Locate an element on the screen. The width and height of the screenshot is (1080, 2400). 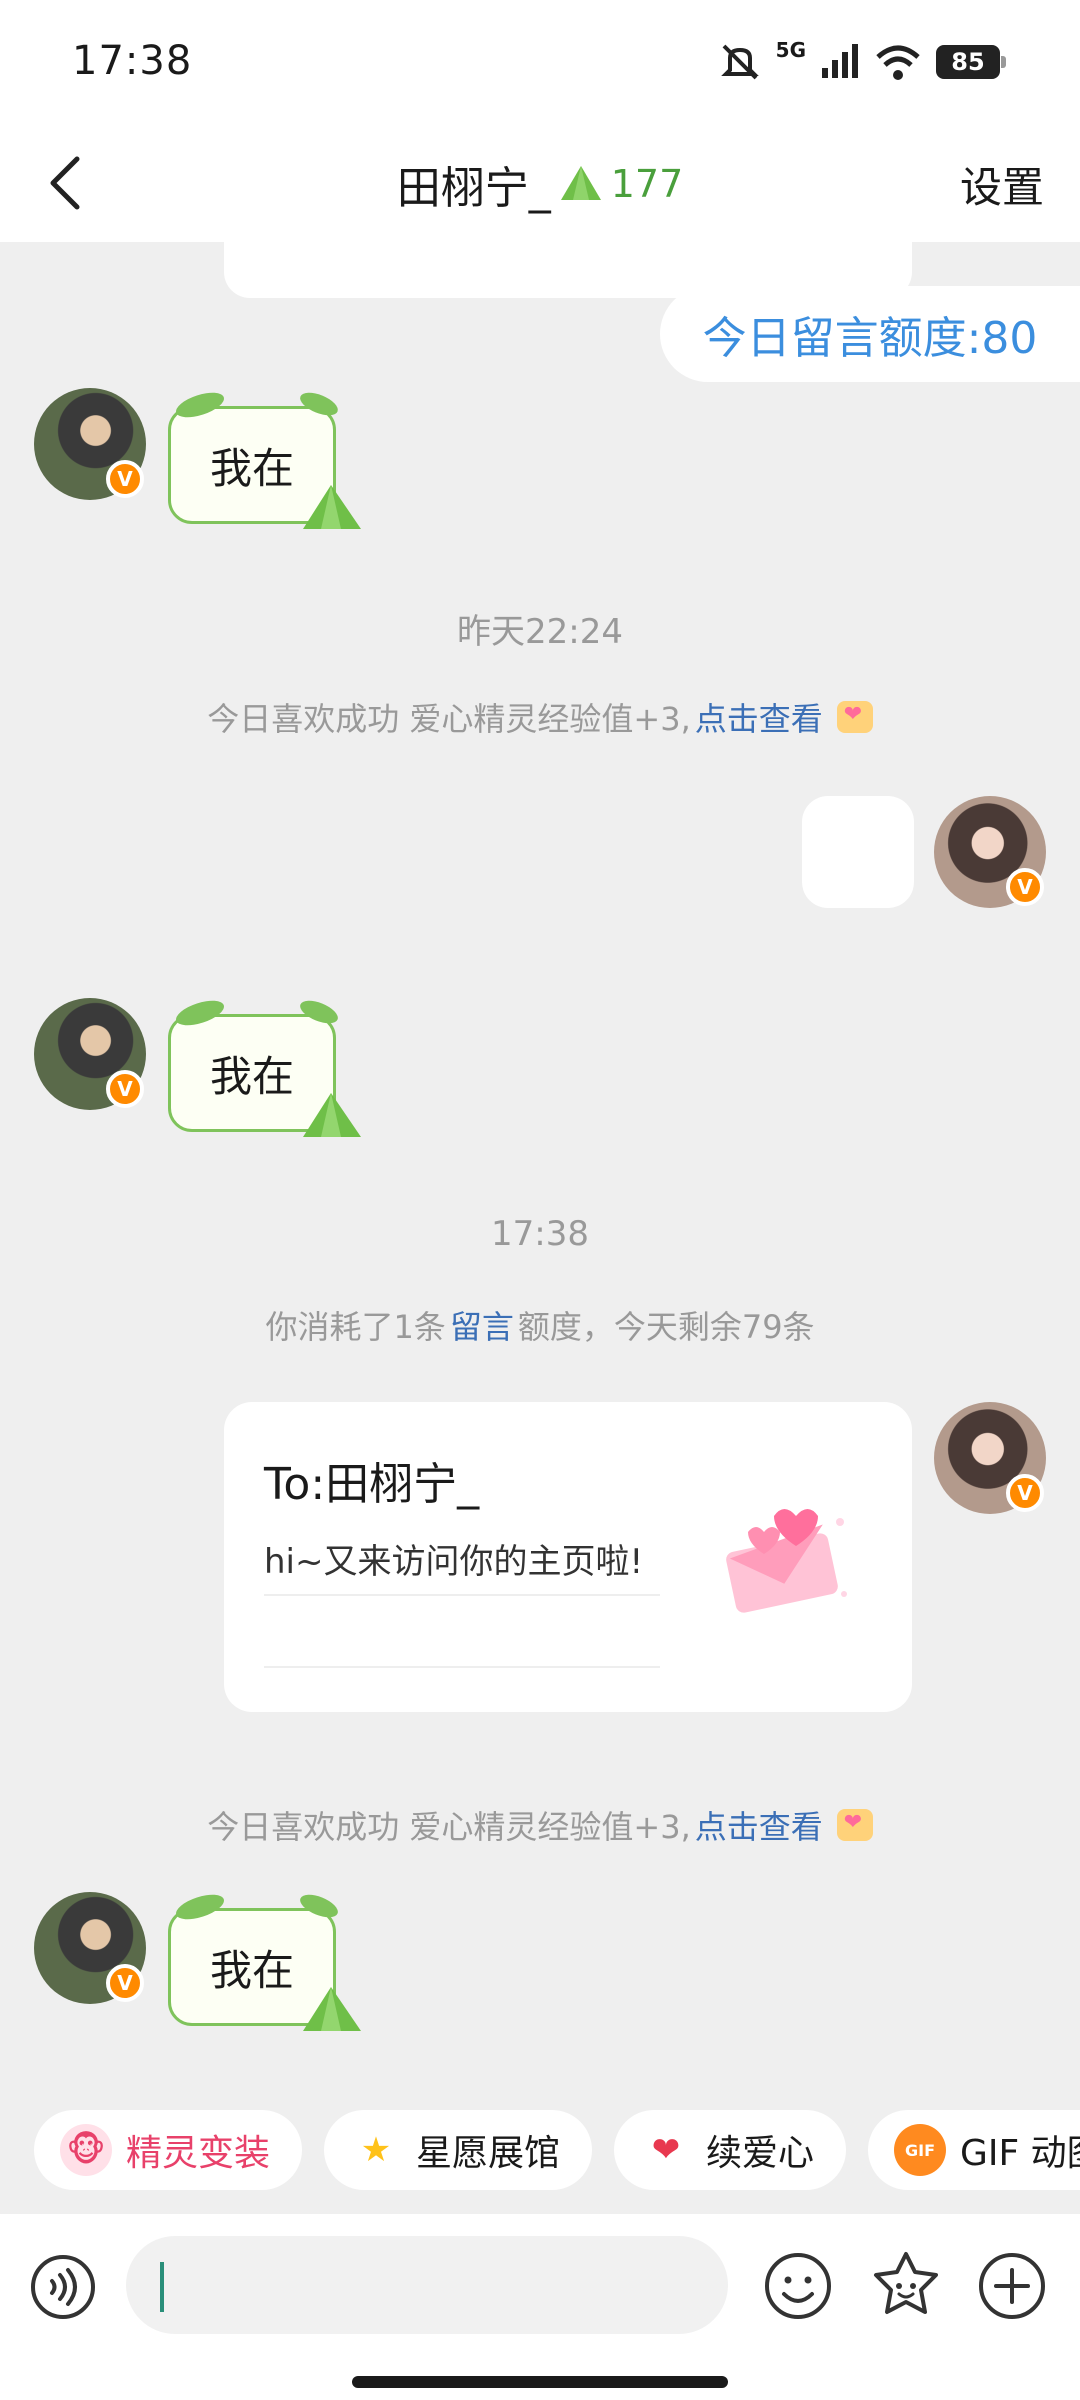
system-message: 你消耗了1条 留言 额度，今天剩余79条 is located at coordinates (540, 1325).